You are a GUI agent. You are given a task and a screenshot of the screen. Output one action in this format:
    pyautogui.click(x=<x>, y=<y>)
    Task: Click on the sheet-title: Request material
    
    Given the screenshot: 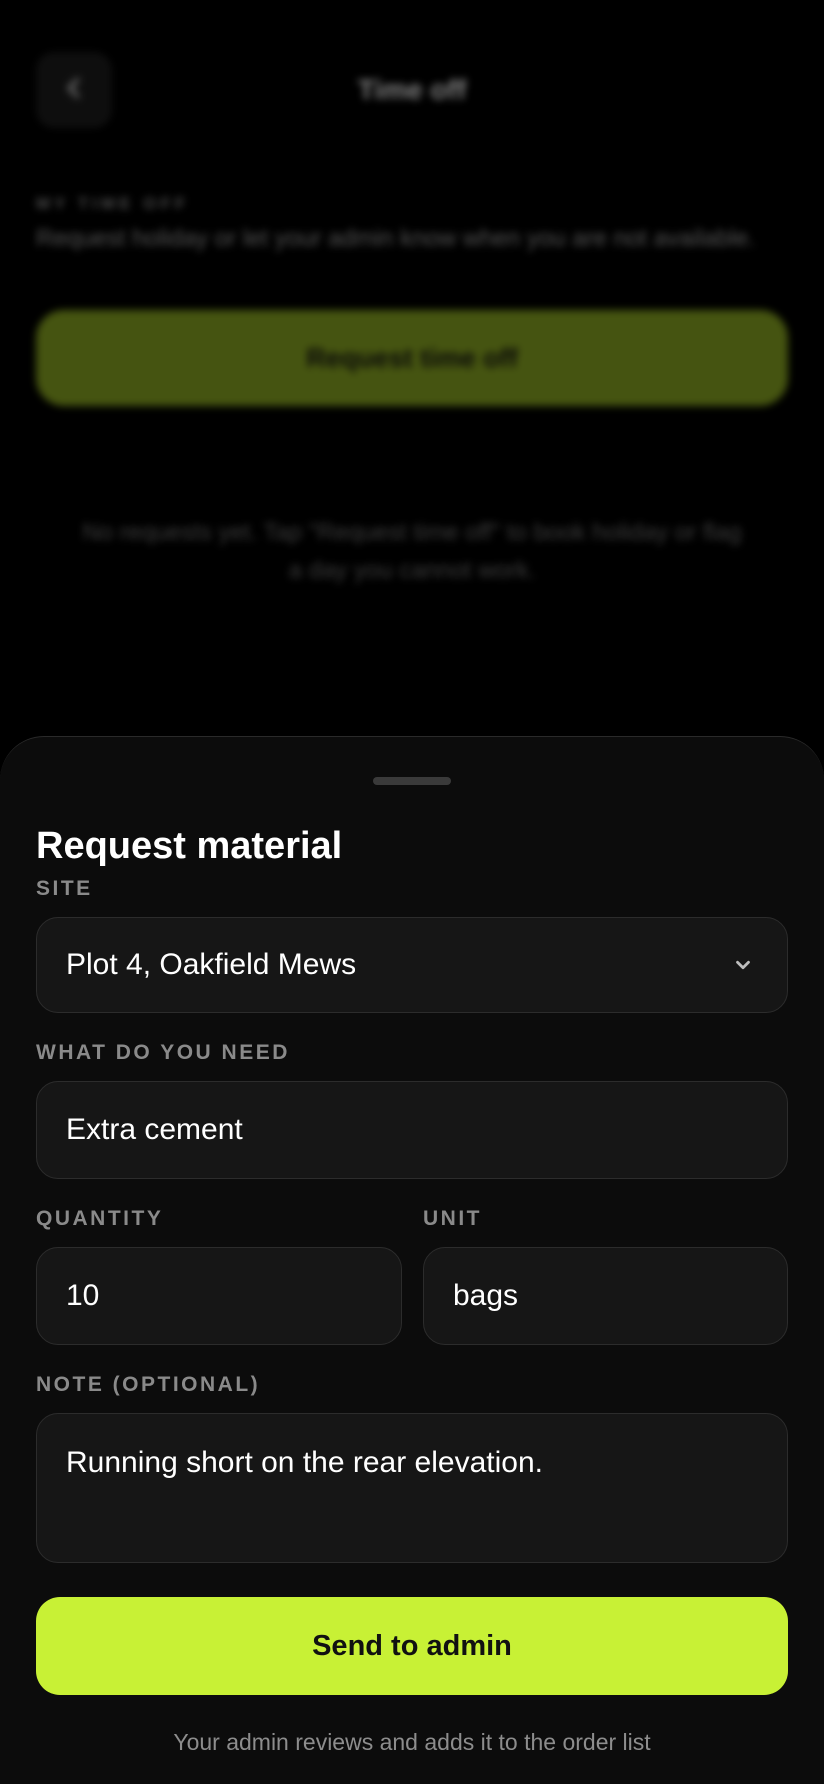 What is the action you would take?
    pyautogui.click(x=189, y=846)
    